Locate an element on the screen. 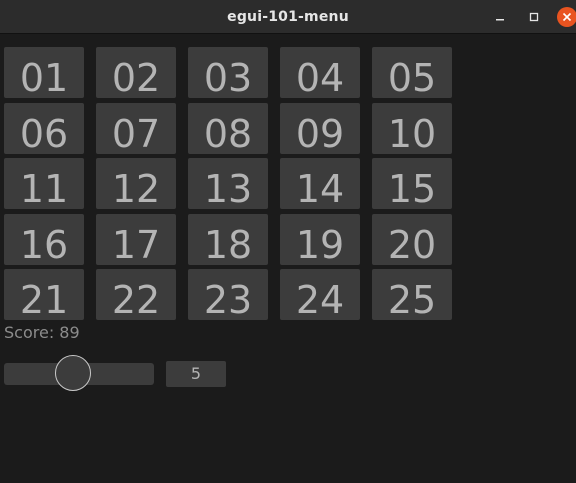 This screenshot has width=576, height=483. close-icon is located at coordinates (566, 17).